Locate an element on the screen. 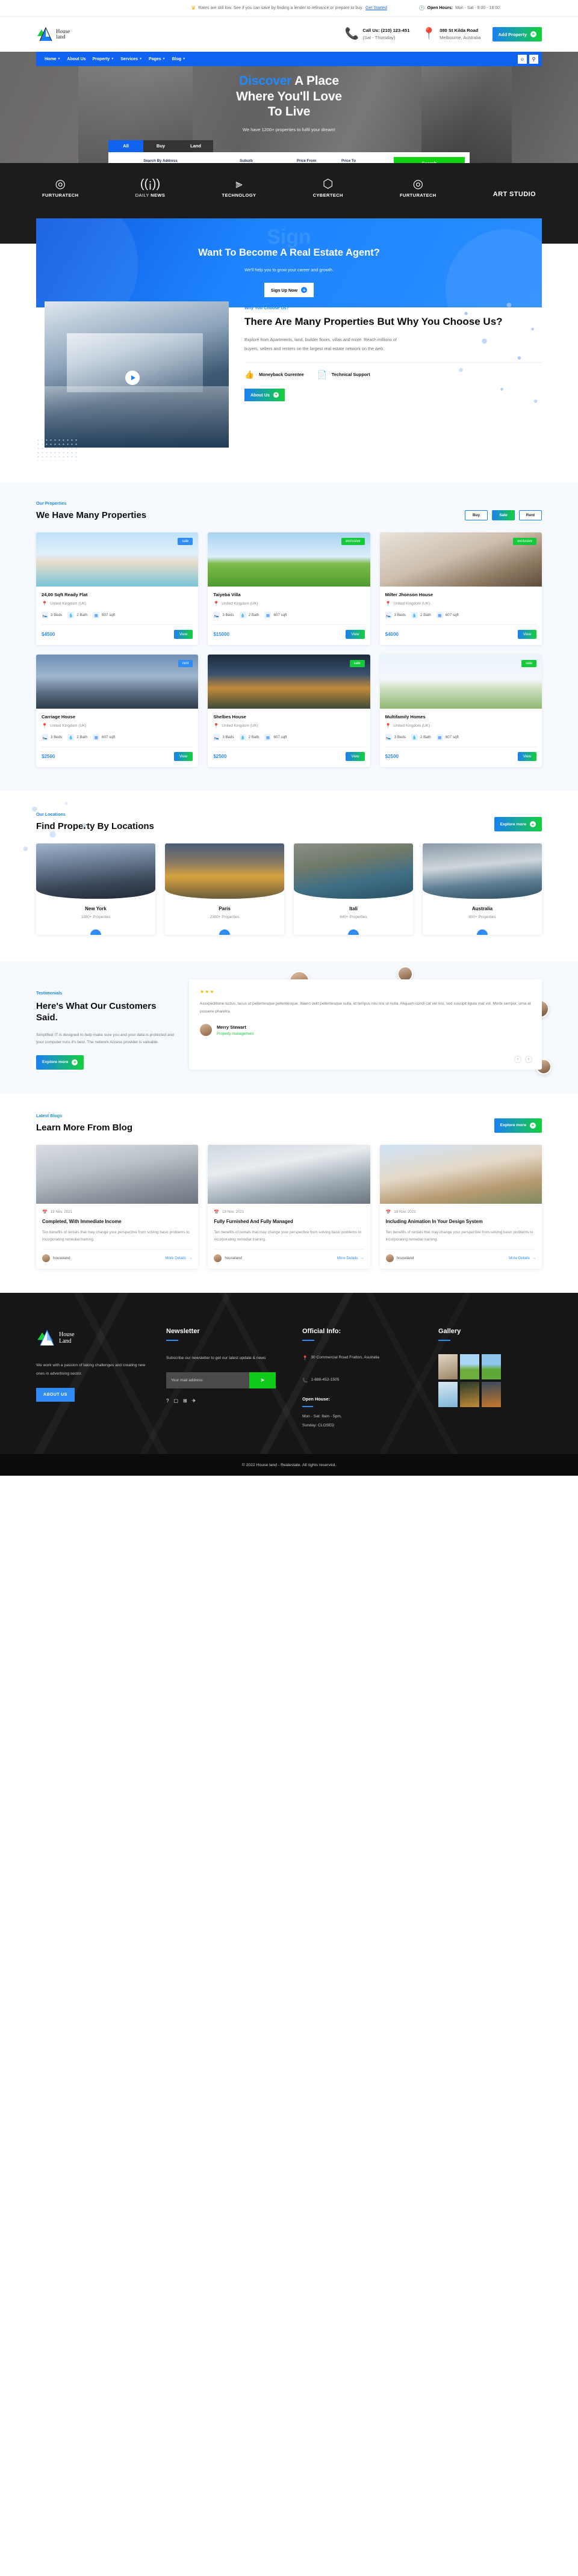  instagram-icon: ▢ is located at coordinates (175, 1401).